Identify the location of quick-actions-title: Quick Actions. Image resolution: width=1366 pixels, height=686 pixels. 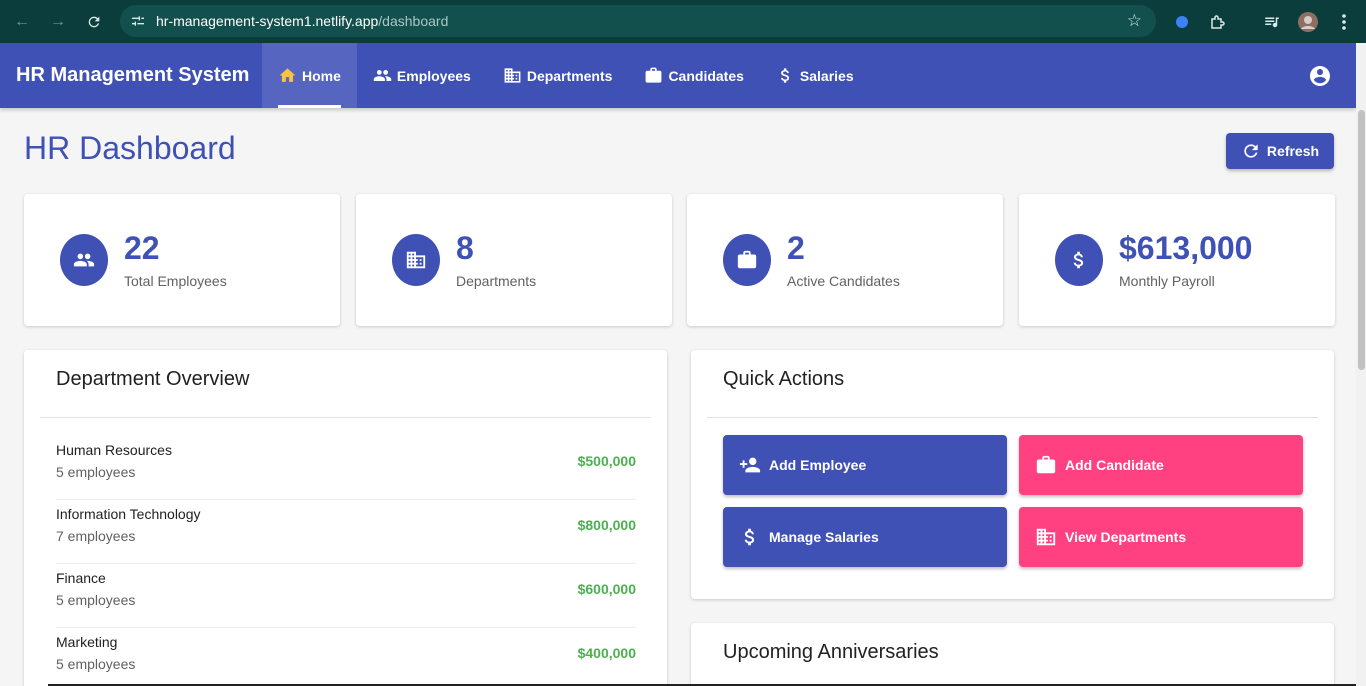
(784, 379).